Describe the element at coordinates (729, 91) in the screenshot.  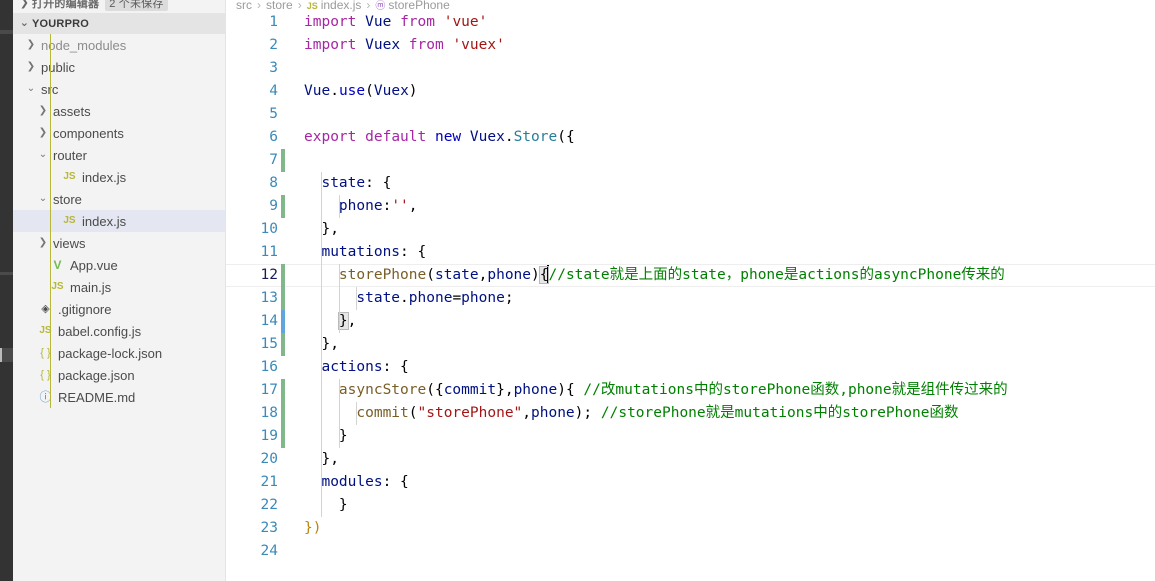
I see `code-text: Vue.use(Vuex)` at that location.